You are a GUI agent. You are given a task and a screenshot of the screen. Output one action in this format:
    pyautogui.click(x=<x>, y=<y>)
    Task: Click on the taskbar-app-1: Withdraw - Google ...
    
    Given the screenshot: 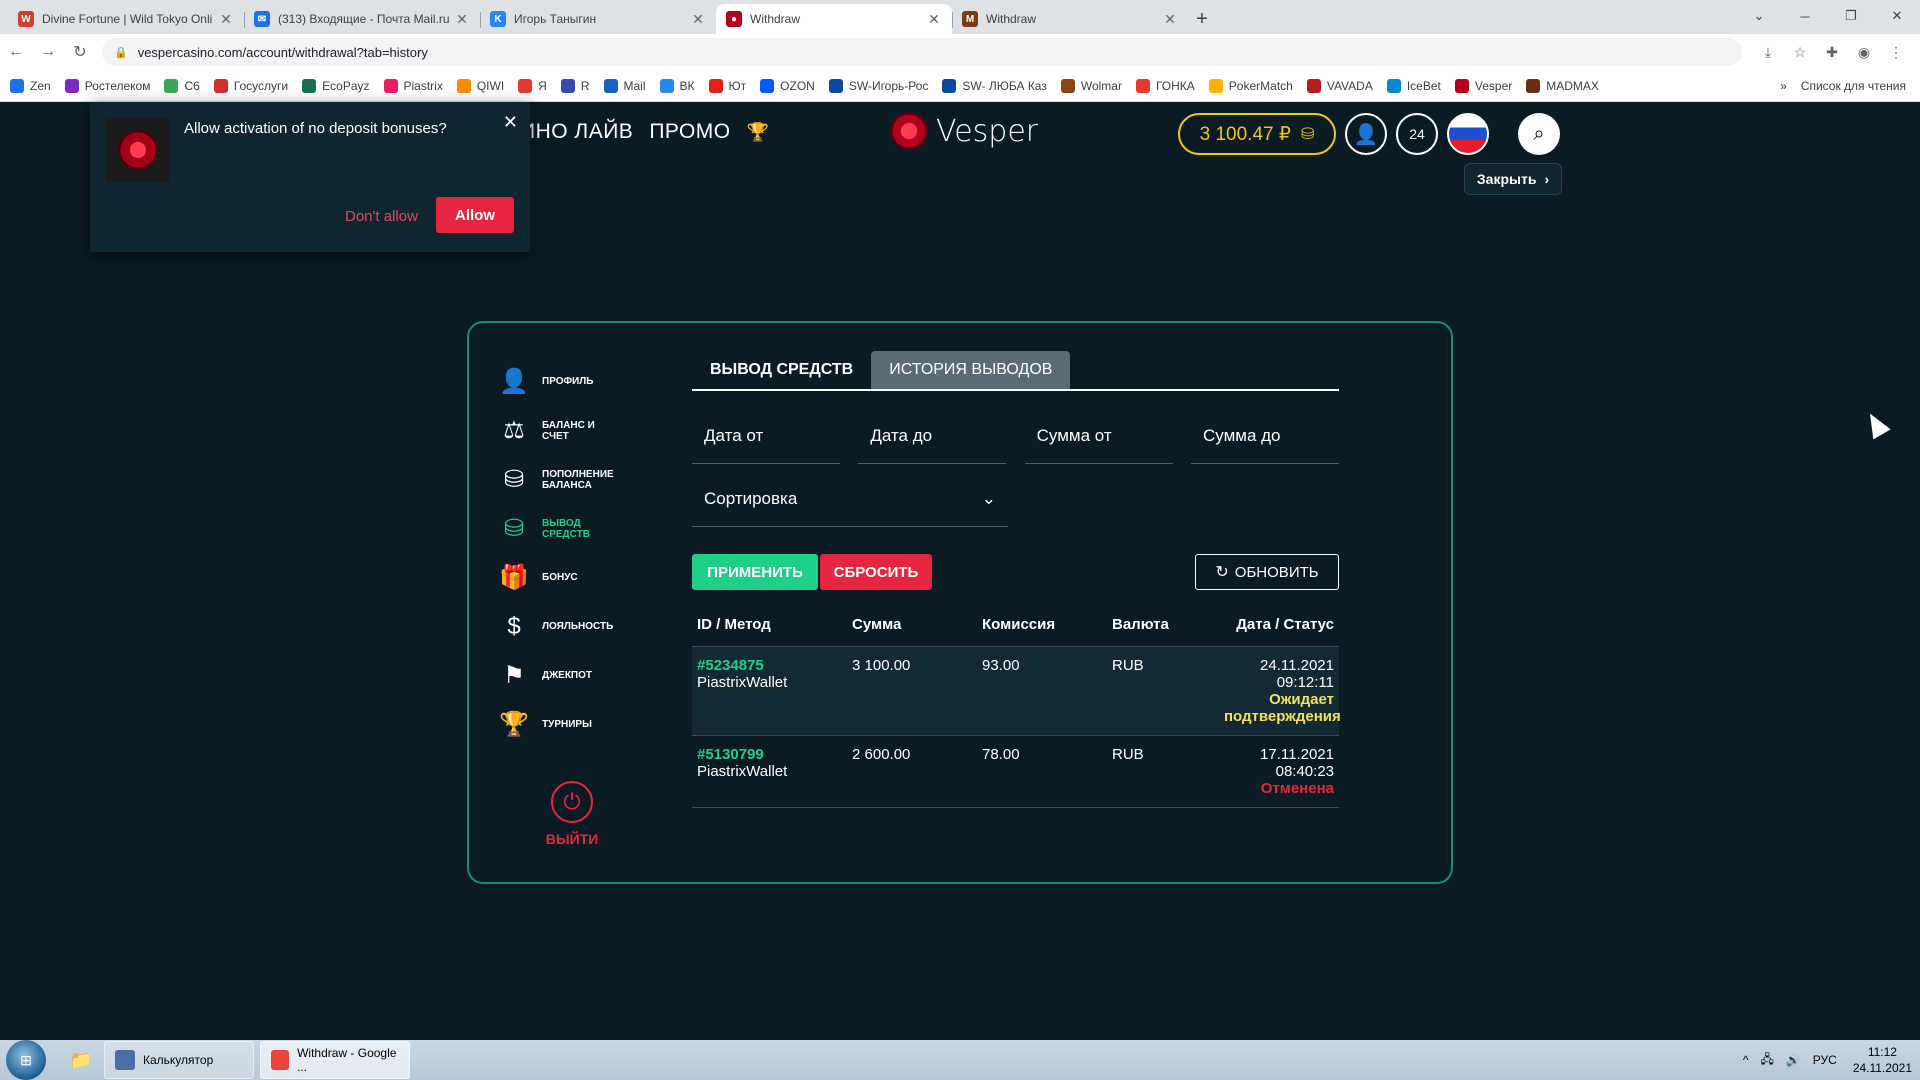 What is the action you would take?
    pyautogui.click(x=335, y=1060)
    